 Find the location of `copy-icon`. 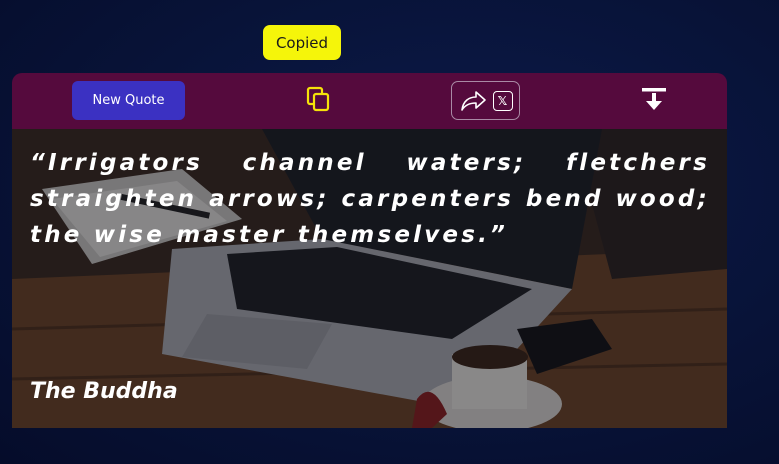

copy-icon is located at coordinates (318, 99).